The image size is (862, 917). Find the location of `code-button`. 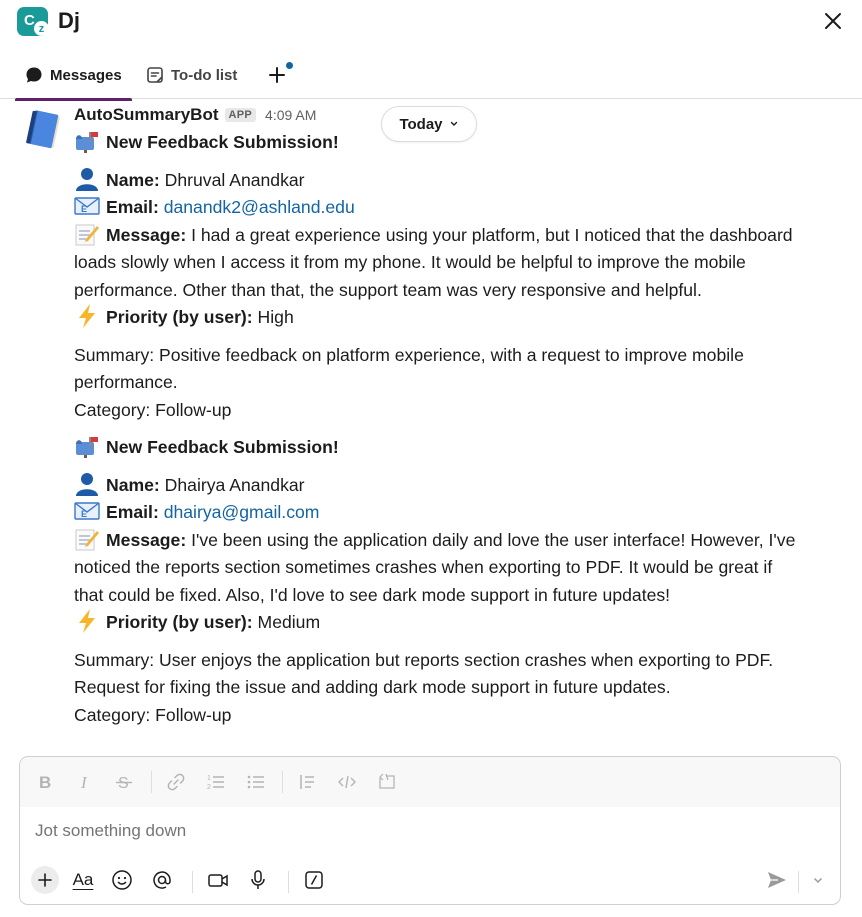

code-button is located at coordinates (347, 782).